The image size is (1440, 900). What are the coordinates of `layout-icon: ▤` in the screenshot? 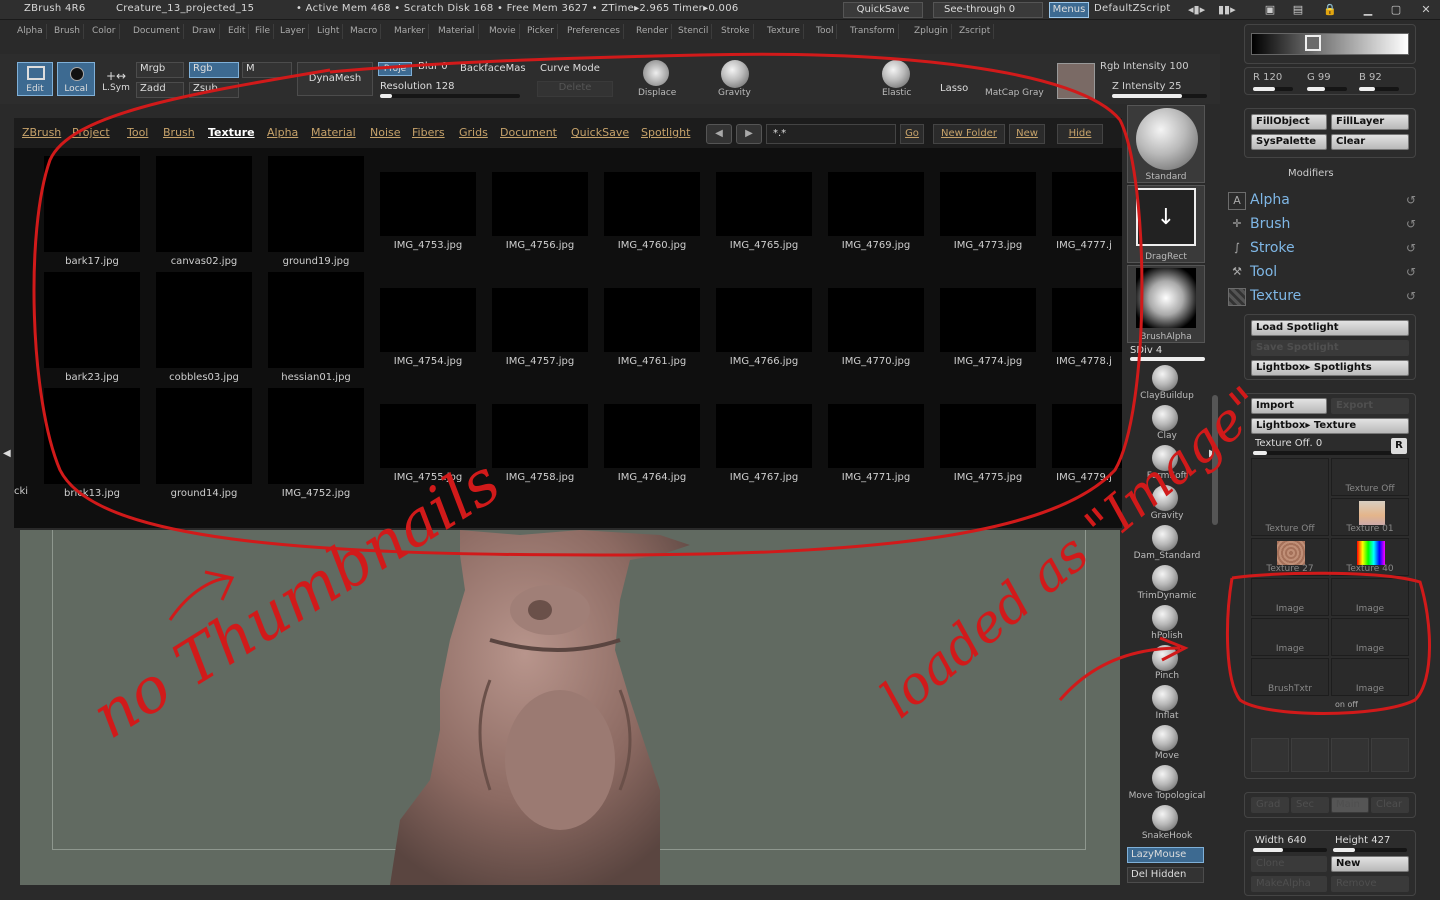 It's located at (1298, 10).